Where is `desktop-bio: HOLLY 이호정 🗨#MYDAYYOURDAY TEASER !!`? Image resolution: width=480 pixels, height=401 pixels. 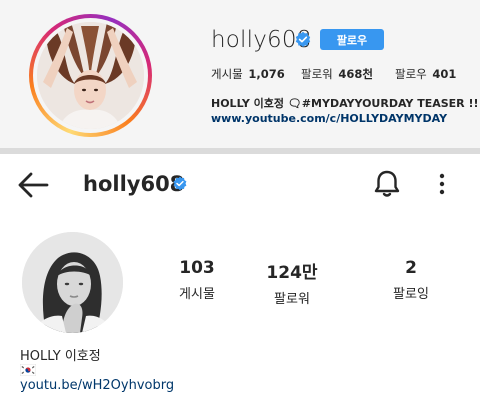 desktop-bio: HOLLY 이호정 🗨#MYDAYYOURDAY TEASER !! is located at coordinates (345, 103).